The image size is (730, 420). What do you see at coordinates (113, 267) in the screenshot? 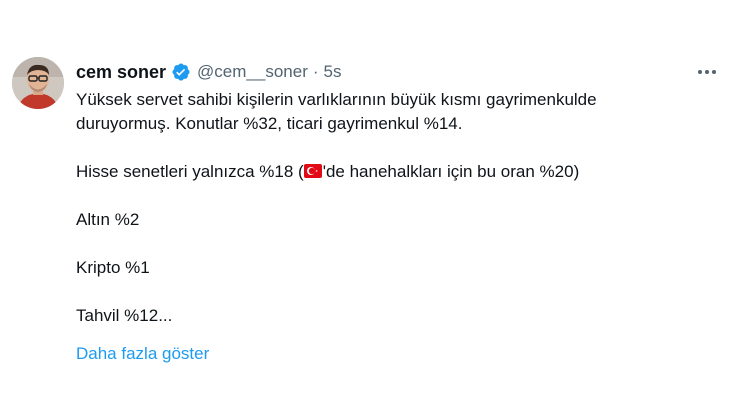
I see `tweet-text-line-5: Kripto %1` at bounding box center [113, 267].